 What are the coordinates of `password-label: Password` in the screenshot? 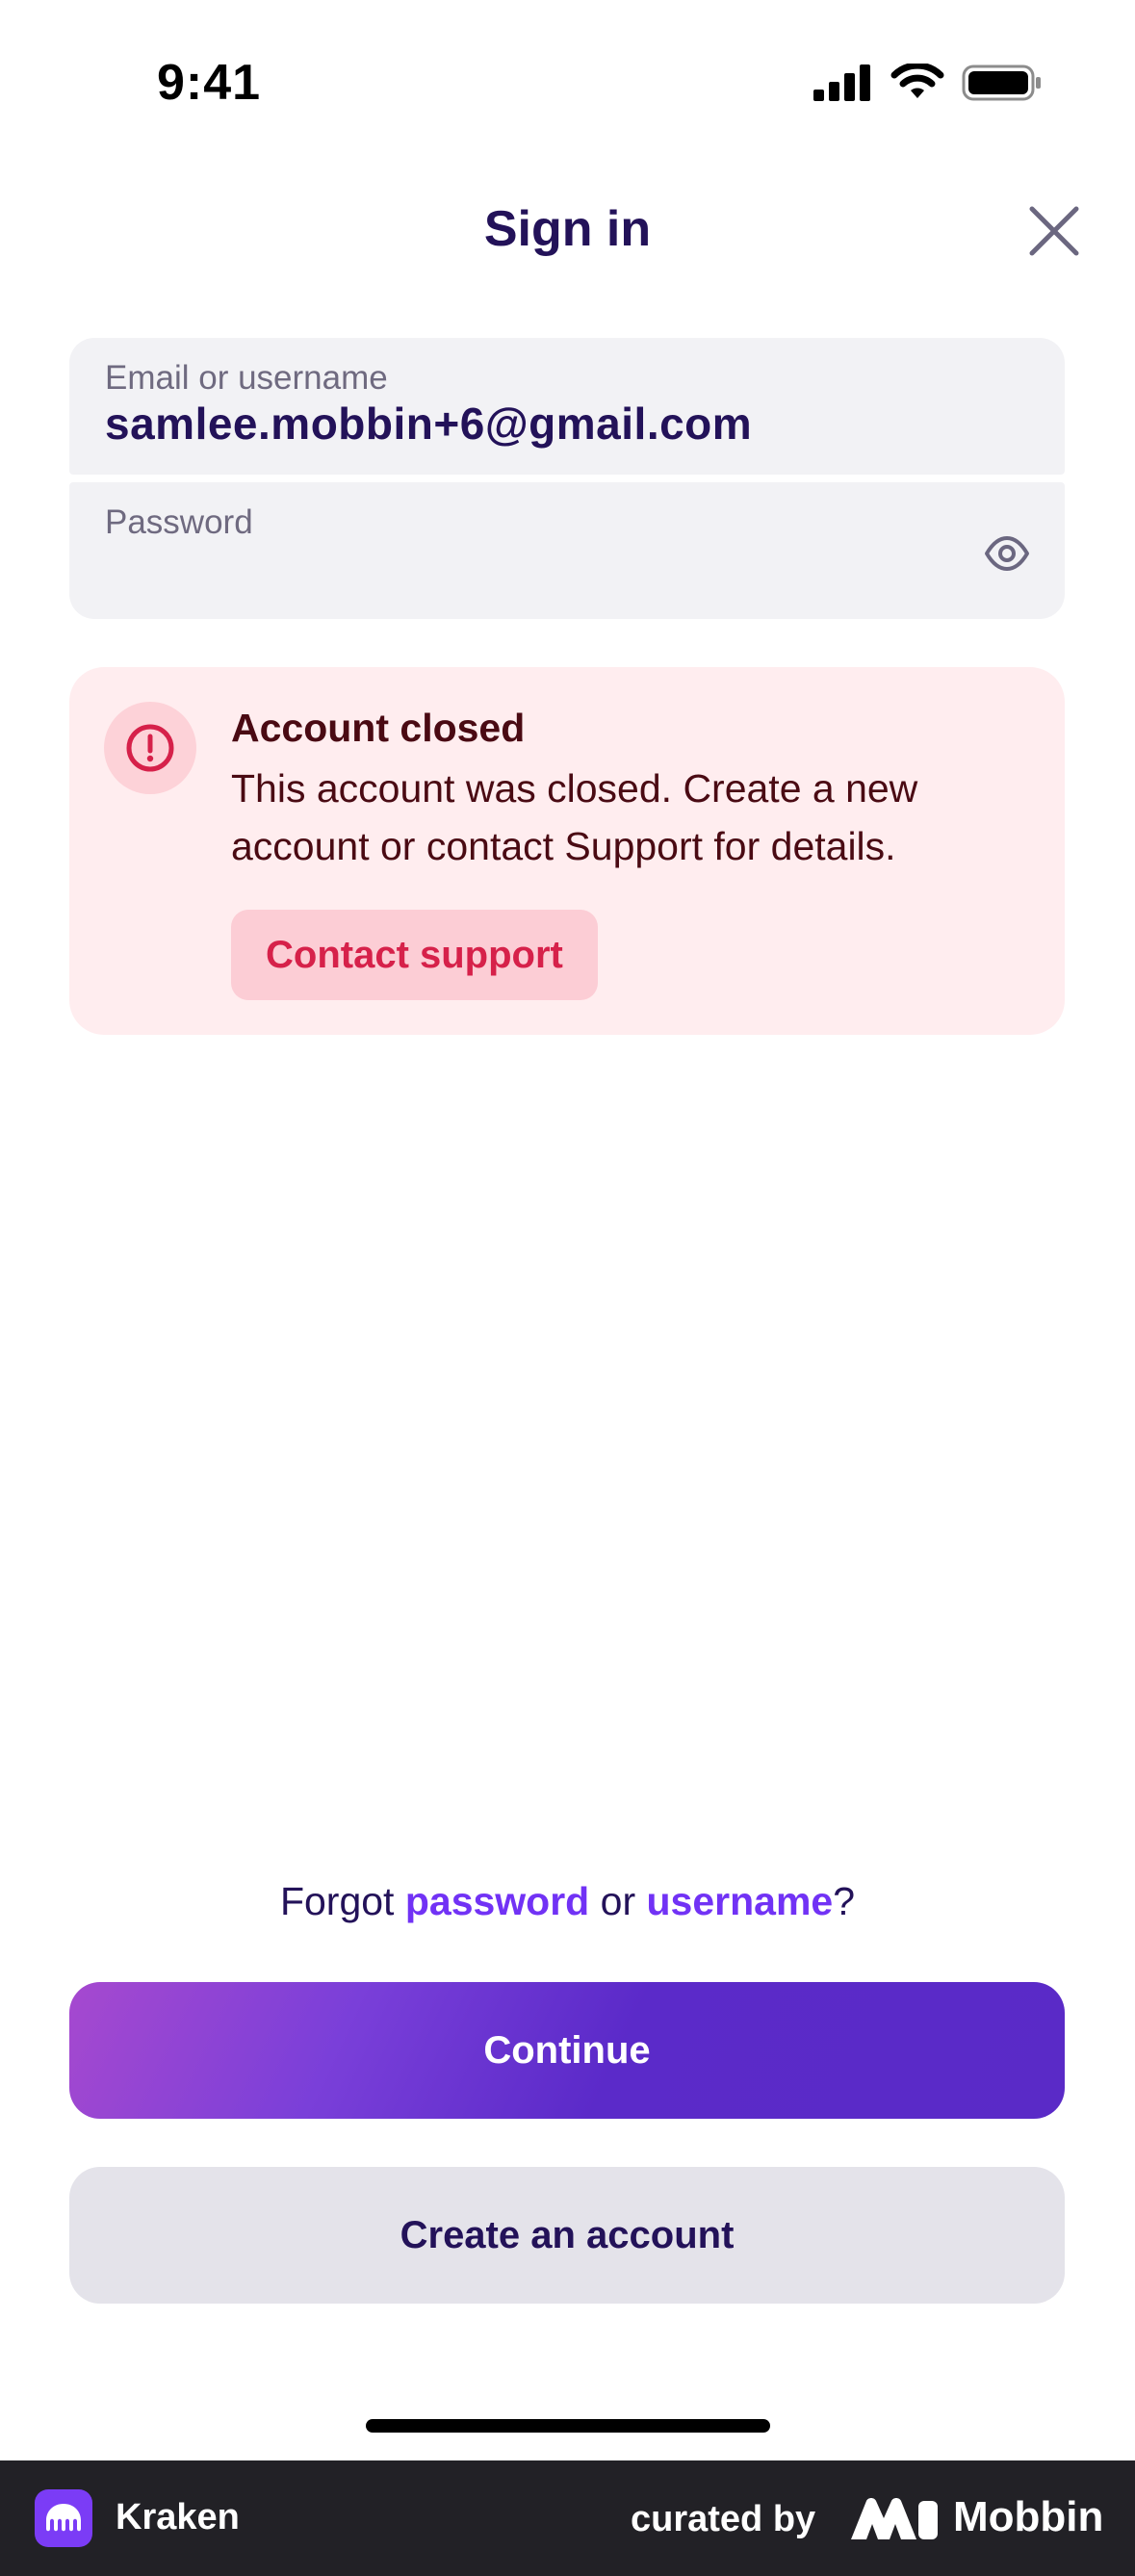 It's located at (179, 522).